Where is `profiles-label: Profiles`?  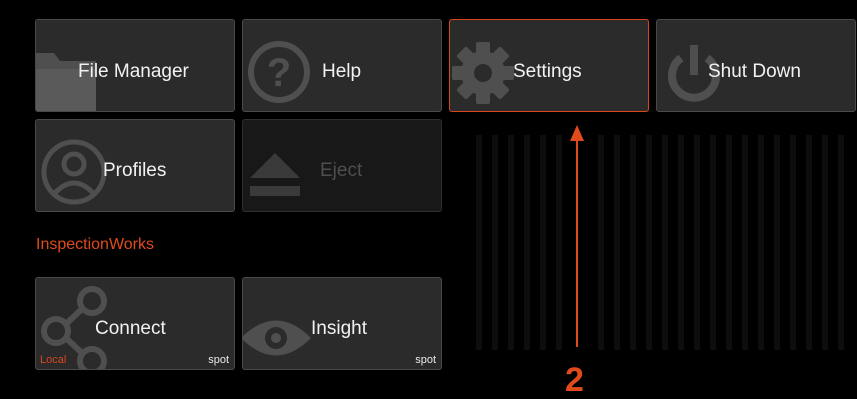
profiles-label: Profiles is located at coordinates (135, 170).